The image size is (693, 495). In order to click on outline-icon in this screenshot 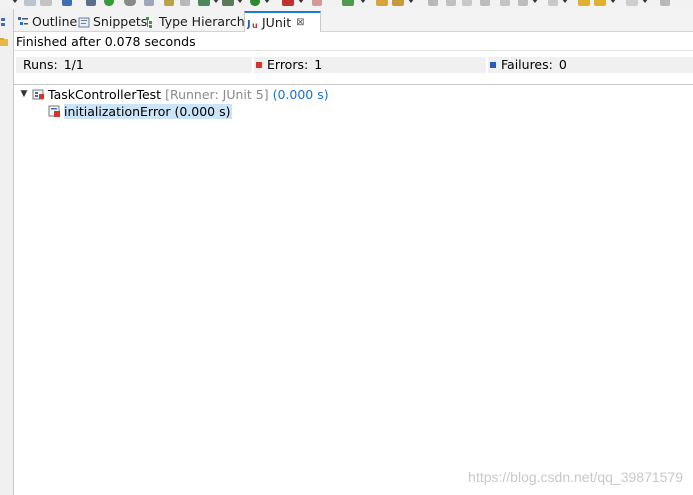, I will do `click(23, 20)`.